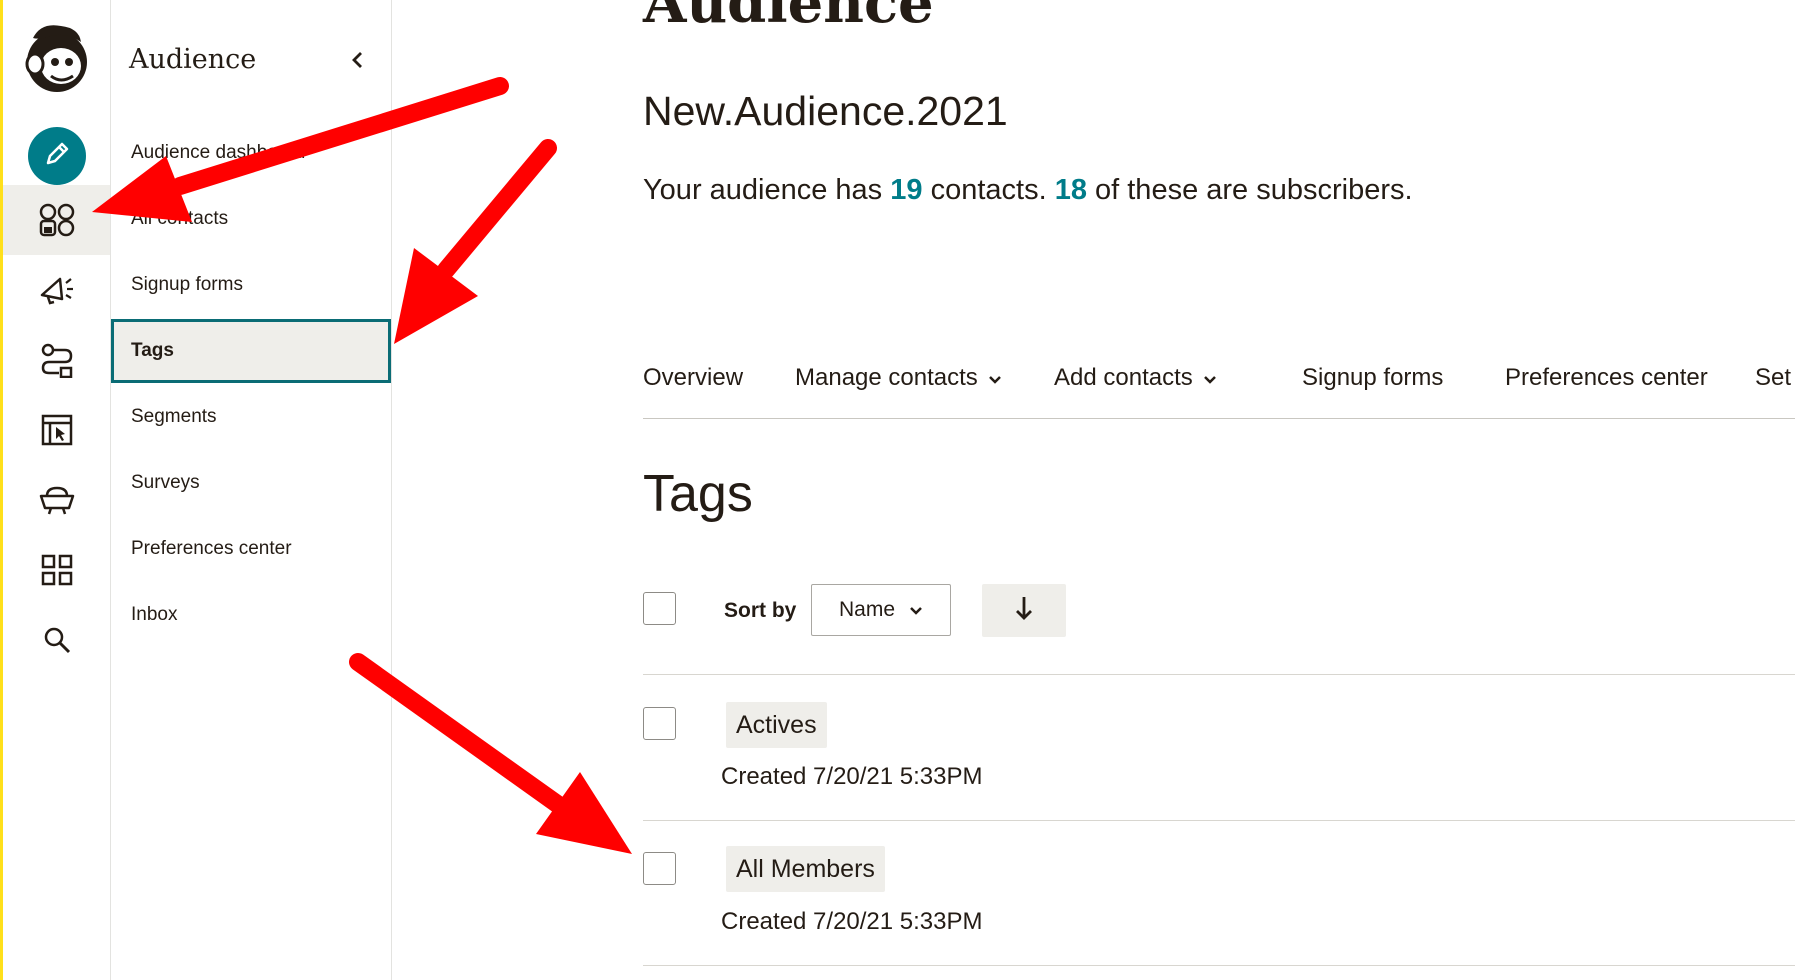 The height and width of the screenshot is (980, 1795). Describe the element at coordinates (988, 190) in the screenshot. I see `summary-middle: contacts.` at that location.